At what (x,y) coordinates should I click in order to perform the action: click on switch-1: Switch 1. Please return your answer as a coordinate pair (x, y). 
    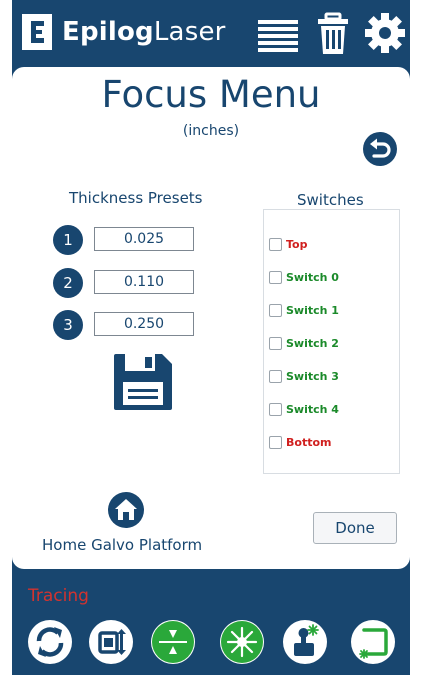
    Looking at the image, I should click on (304, 310).